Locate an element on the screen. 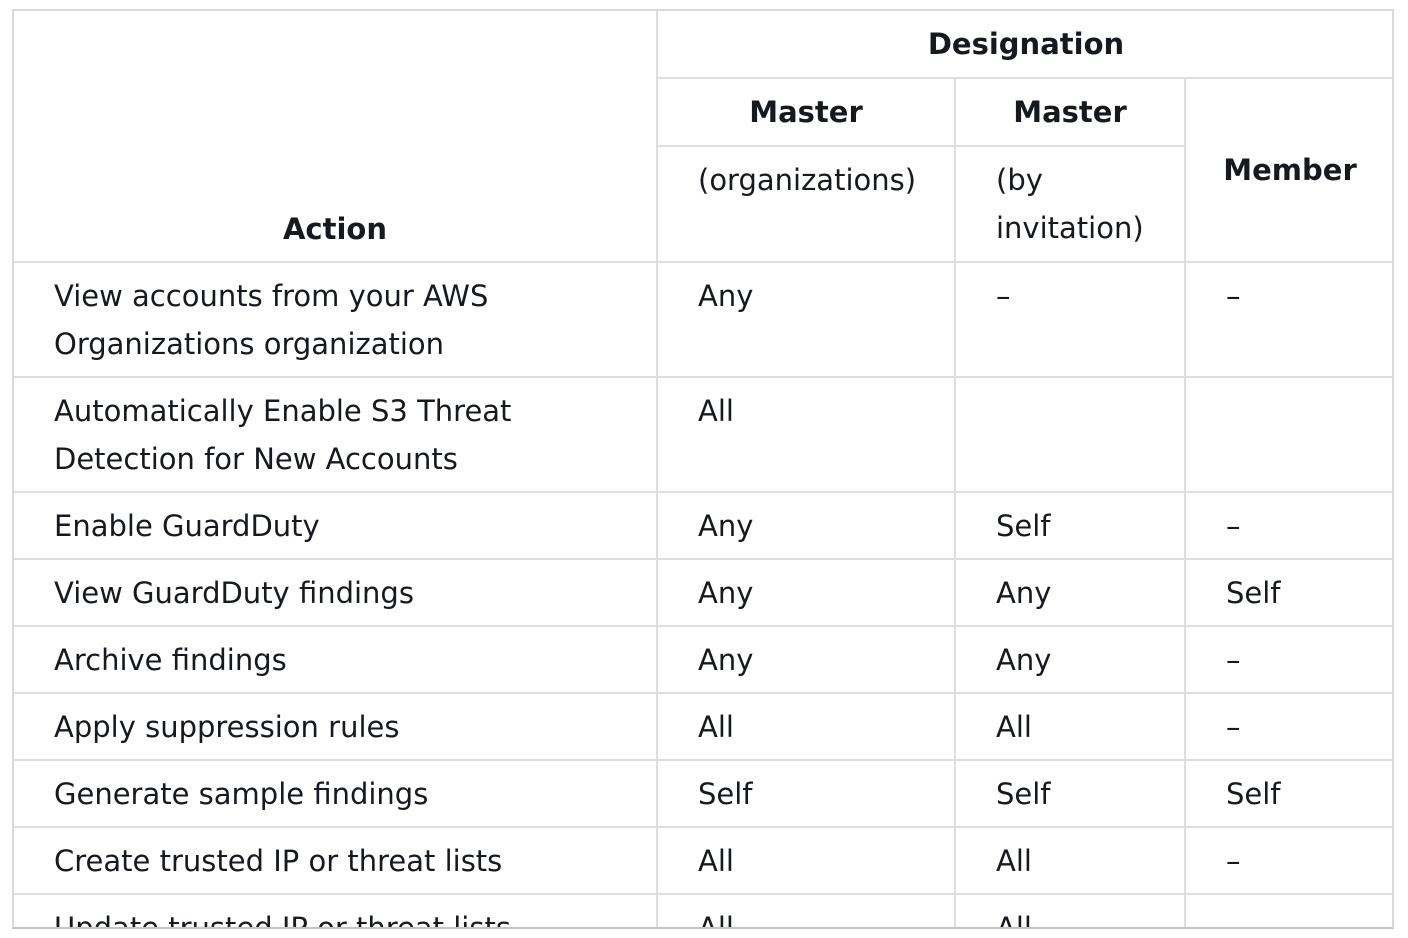 Image resolution: width=1408 pixels, height=938 pixels. action-cell: Apply suppression rules is located at coordinates (336, 726).